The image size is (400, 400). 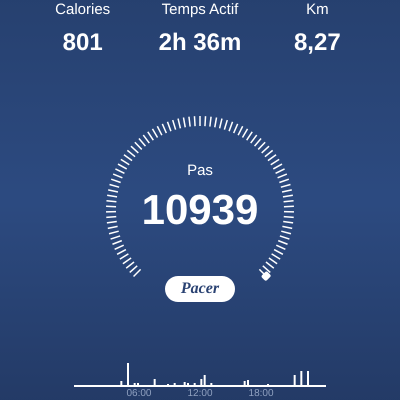 I want to click on stat-label: Km, so click(x=317, y=10).